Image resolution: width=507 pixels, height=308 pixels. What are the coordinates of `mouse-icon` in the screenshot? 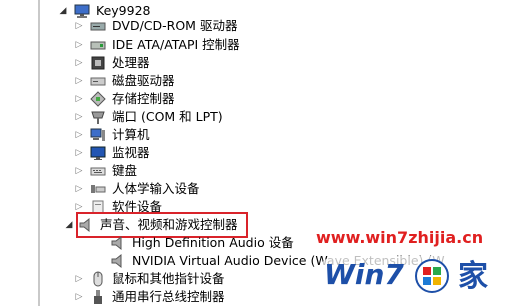 It's located at (98, 279).